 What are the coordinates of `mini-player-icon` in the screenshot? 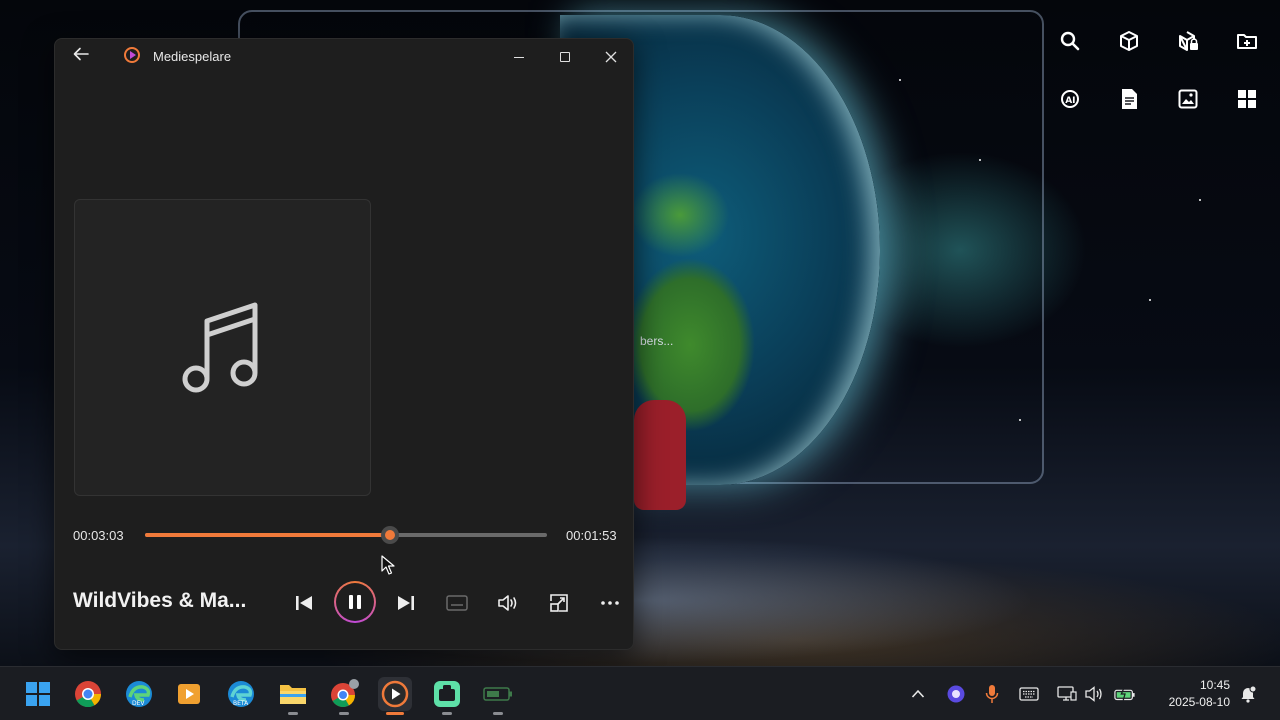 It's located at (559, 603).